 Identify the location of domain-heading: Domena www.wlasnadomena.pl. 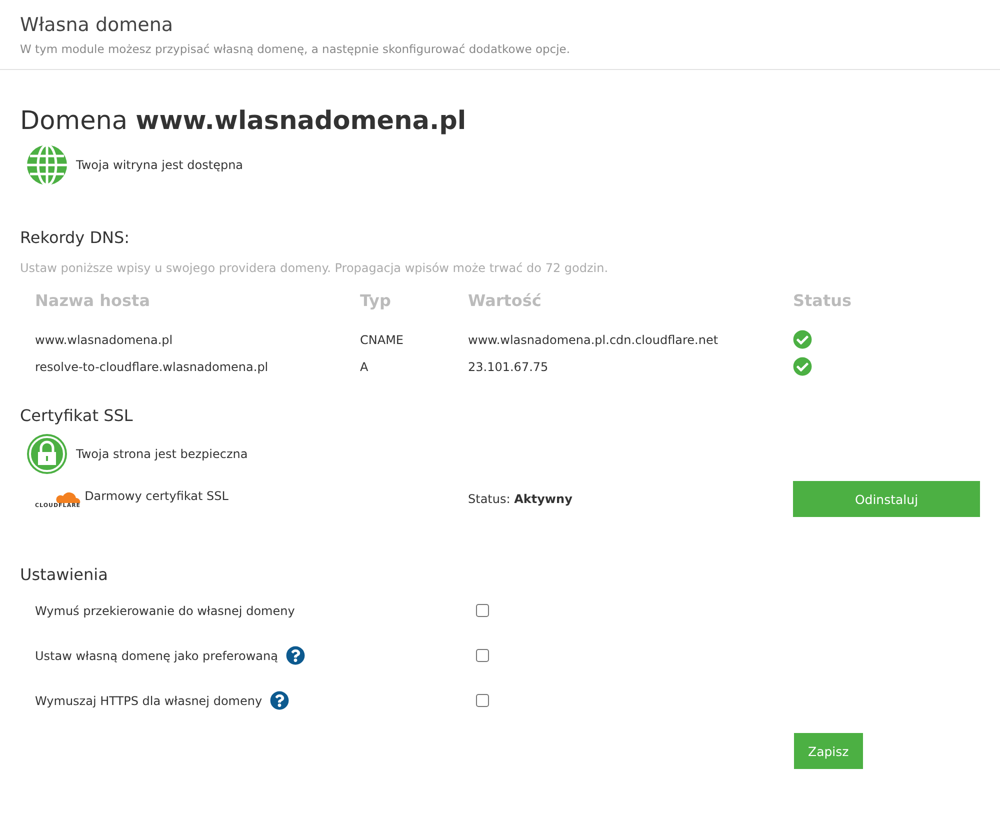
(244, 121).